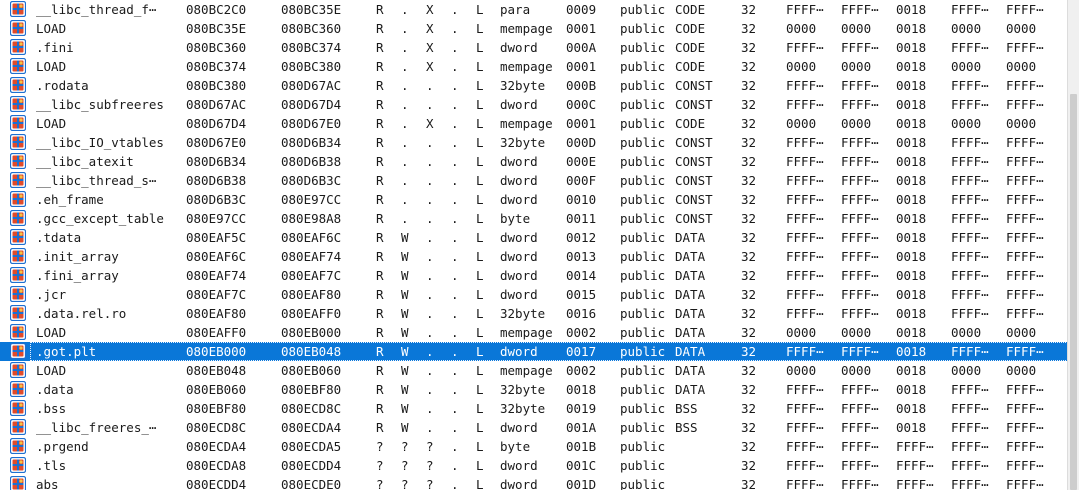 The width and height of the screenshot is (1079, 490). I want to click on scrollbar-thumb, so click(1073, 292).